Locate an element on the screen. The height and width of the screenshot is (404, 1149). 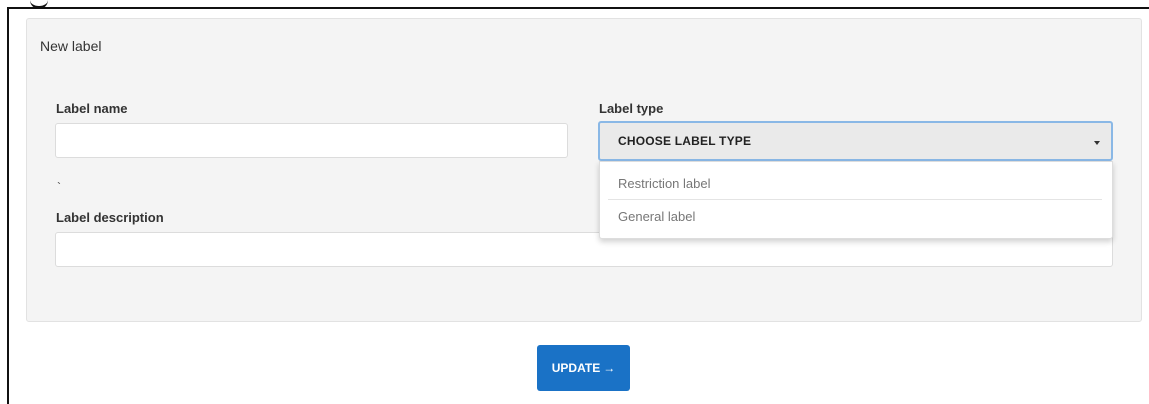
label-name-input is located at coordinates (311, 140).